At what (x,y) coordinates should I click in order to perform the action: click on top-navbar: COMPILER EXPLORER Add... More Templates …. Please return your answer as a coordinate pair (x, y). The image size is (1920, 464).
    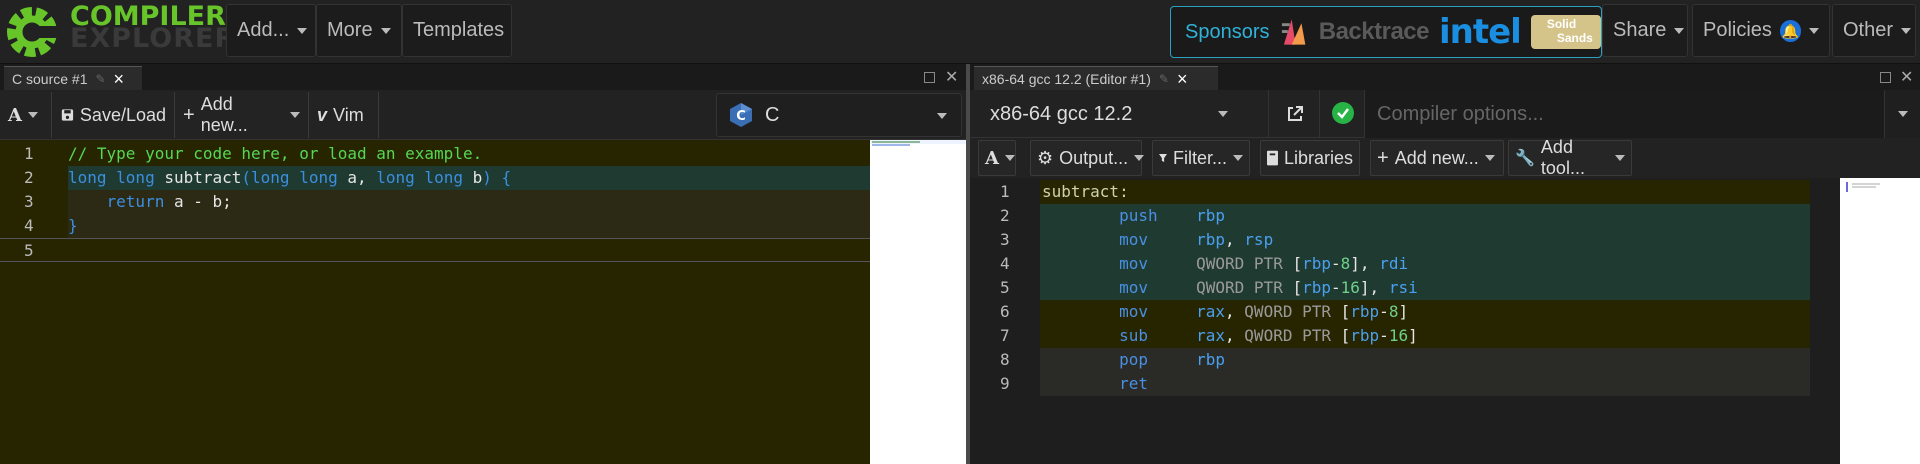
    Looking at the image, I should click on (960, 32).